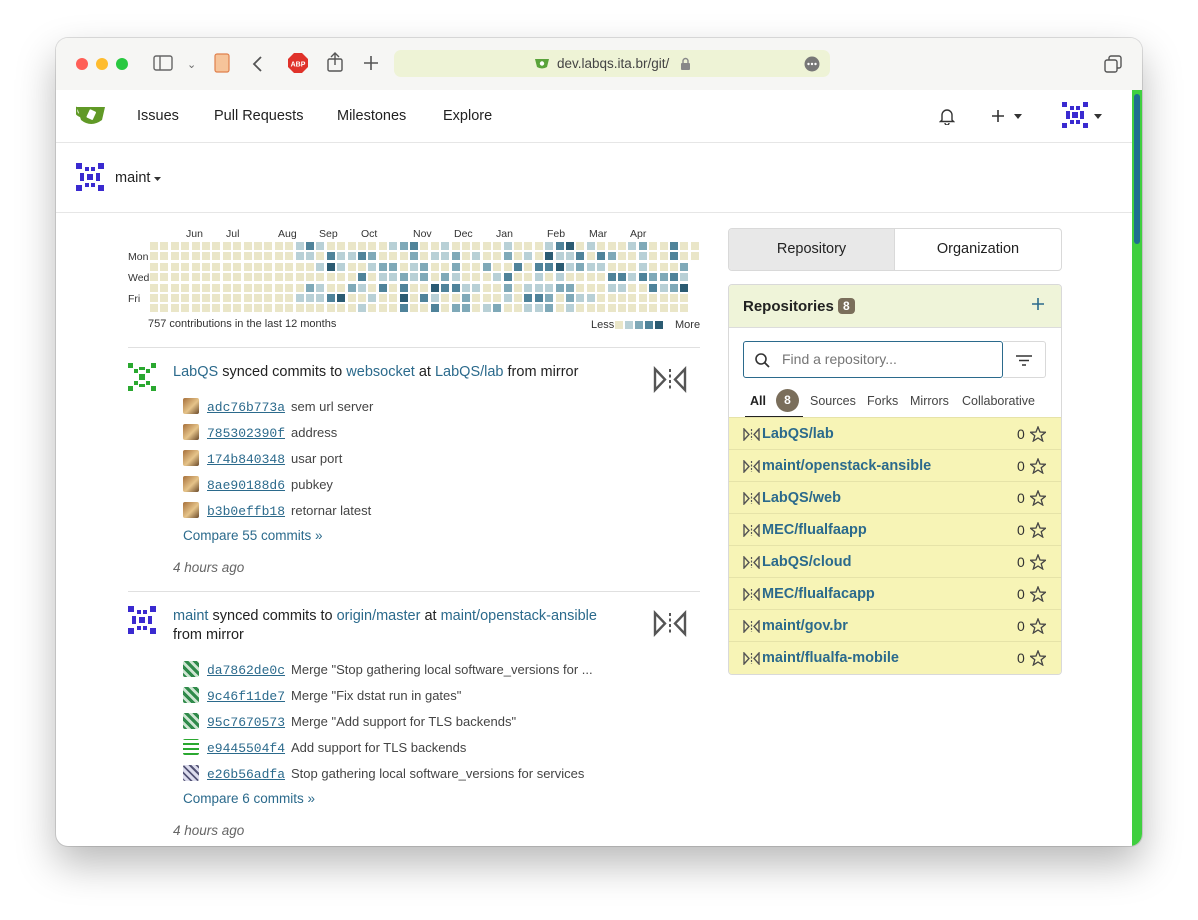 This screenshot has width=1198, height=920. Describe the element at coordinates (895, 497) in the screenshot. I see `repo-list-item: LabQS/web 0` at that location.